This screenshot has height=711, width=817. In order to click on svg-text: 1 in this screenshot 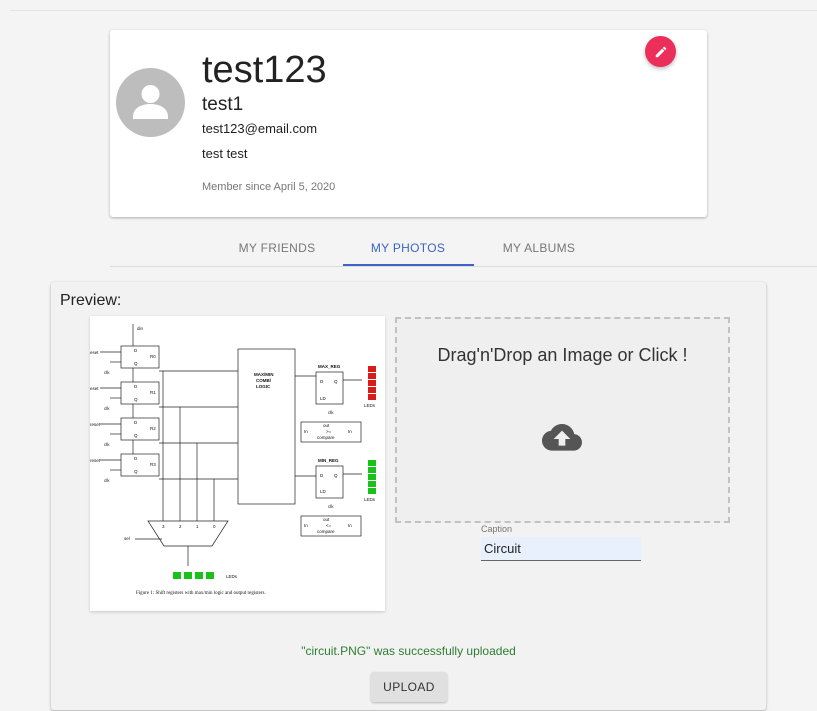, I will do `click(197, 526)`.